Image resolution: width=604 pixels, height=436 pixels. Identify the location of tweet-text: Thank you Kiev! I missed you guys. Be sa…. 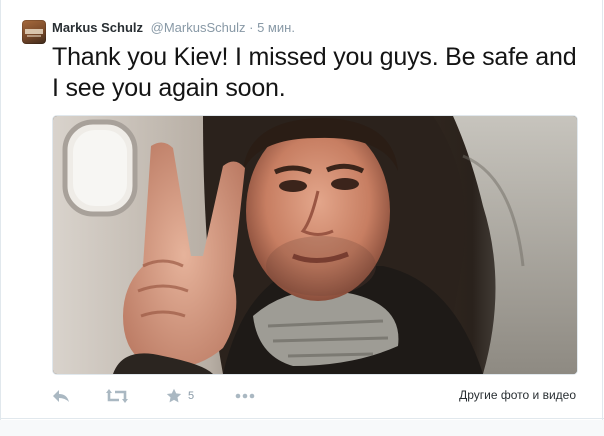
(314, 72).